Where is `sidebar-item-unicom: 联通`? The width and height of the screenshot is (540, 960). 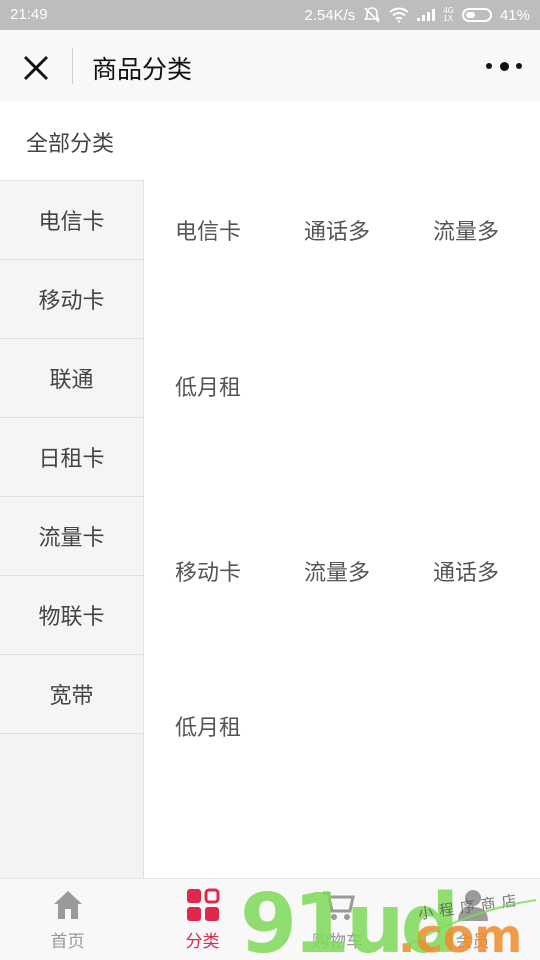
sidebar-item-unicom: 联通 is located at coordinates (71, 378).